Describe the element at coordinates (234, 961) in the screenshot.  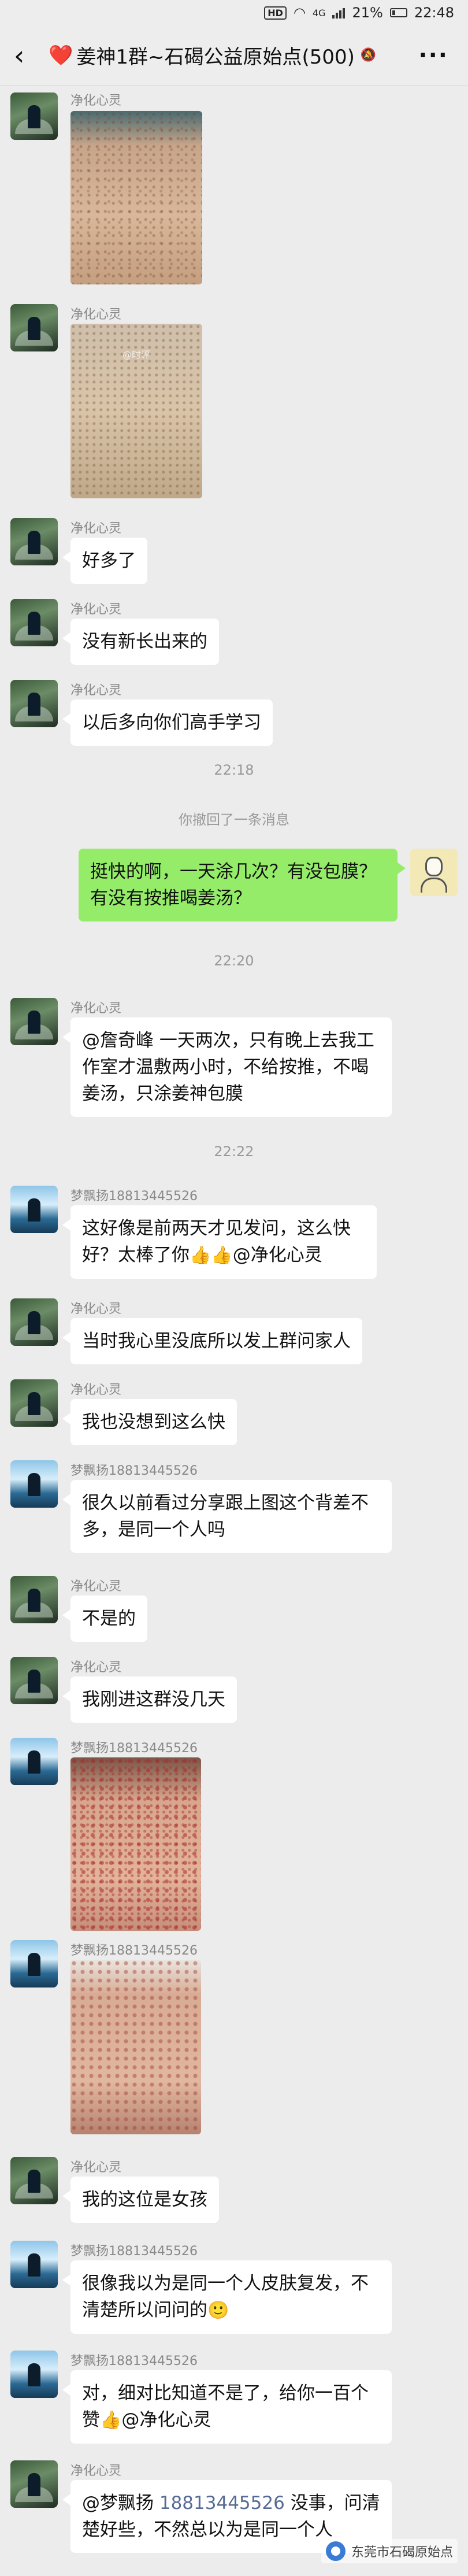
I see `timestamp: 22:20` at that location.